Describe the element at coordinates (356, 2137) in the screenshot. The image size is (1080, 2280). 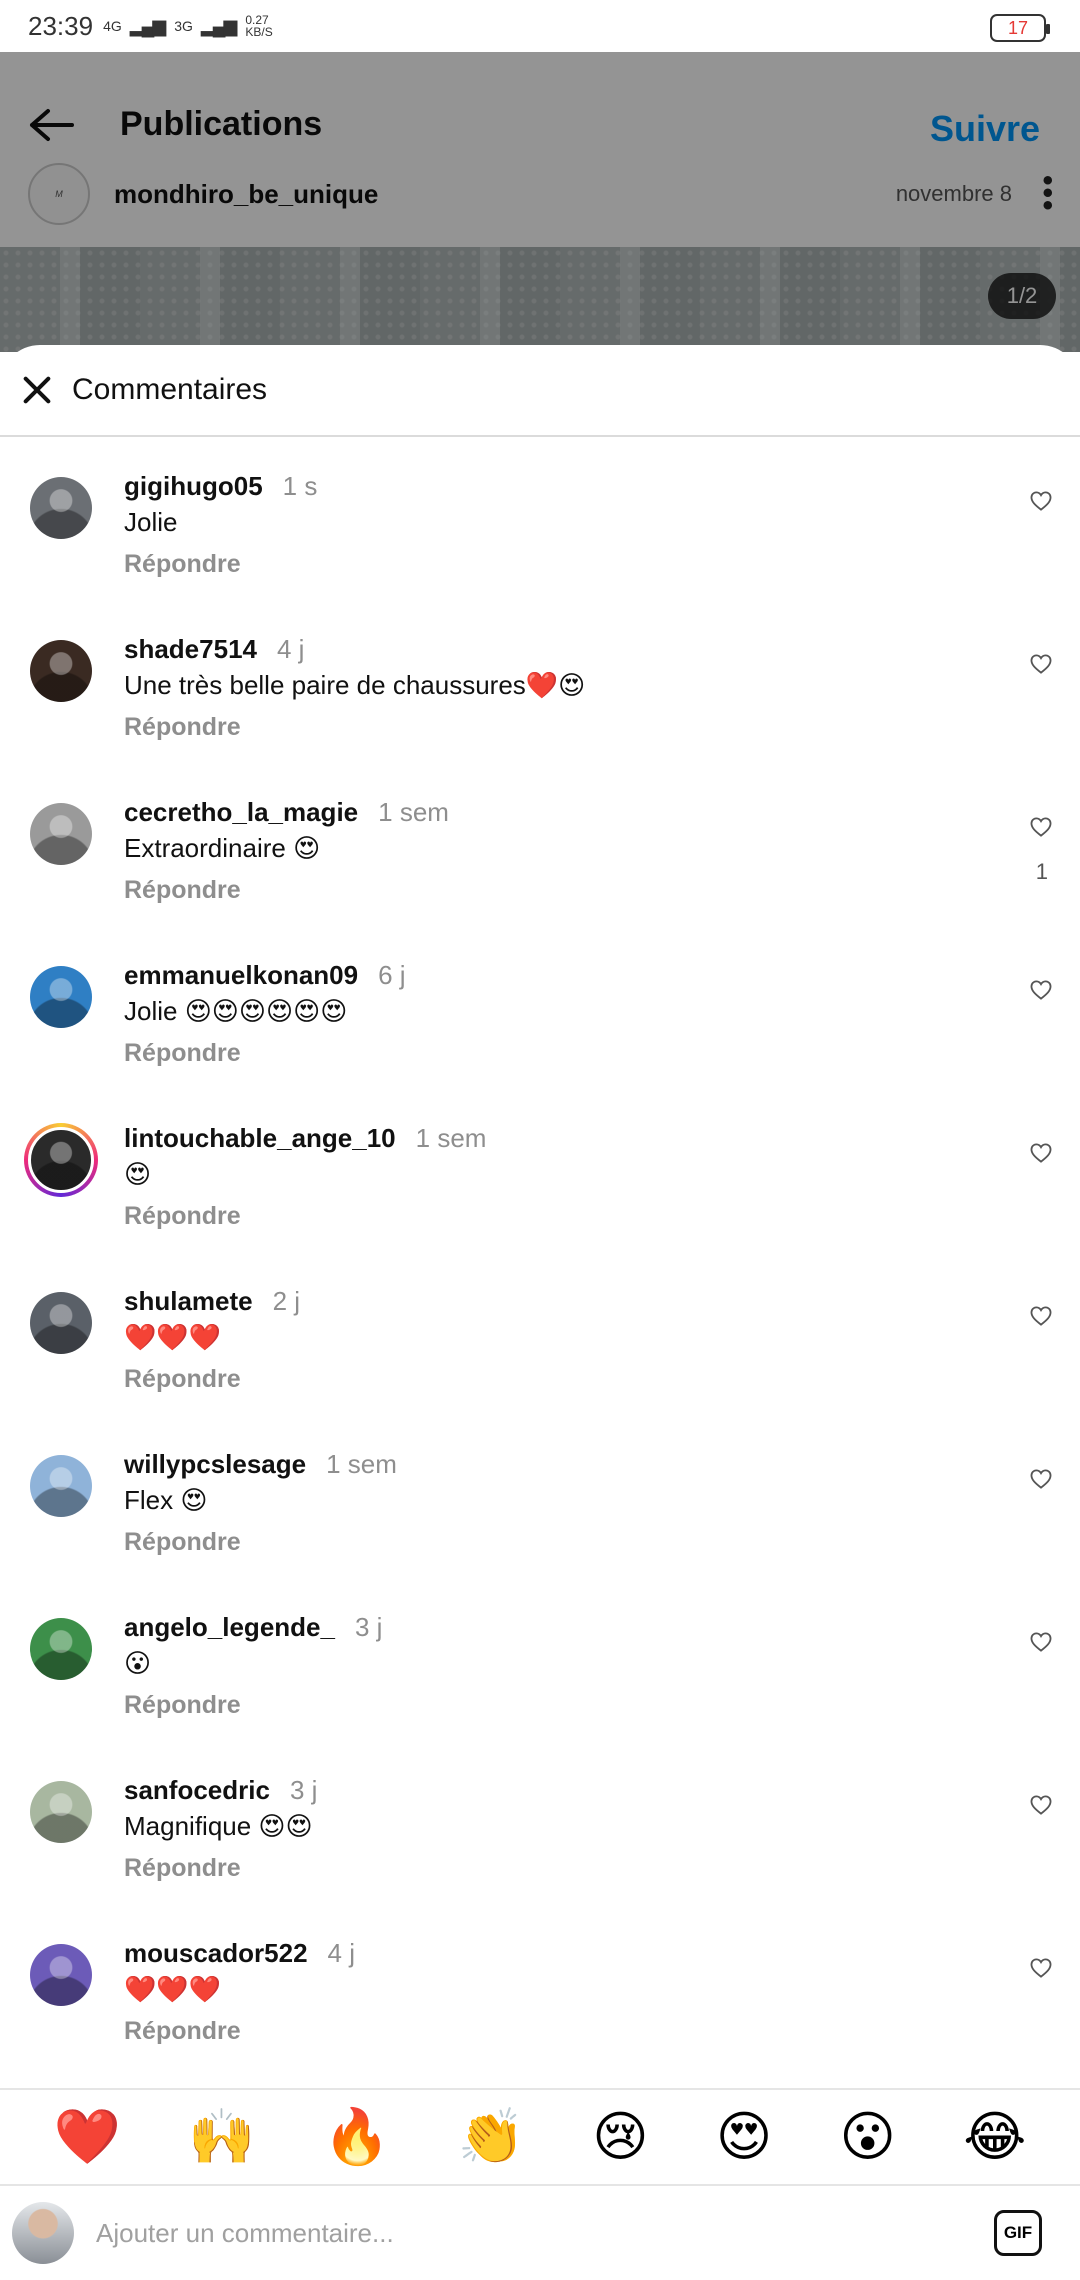
I see `emoji-fire-icon: 🔥` at that location.